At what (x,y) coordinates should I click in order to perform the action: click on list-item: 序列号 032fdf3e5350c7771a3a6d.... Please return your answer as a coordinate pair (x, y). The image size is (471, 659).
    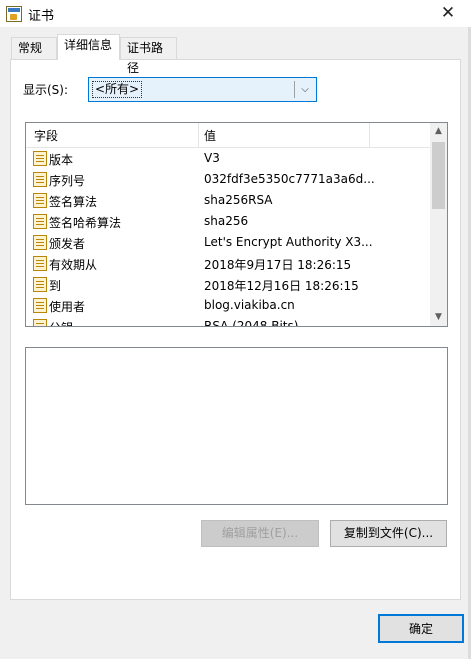
    Looking at the image, I should click on (228, 179).